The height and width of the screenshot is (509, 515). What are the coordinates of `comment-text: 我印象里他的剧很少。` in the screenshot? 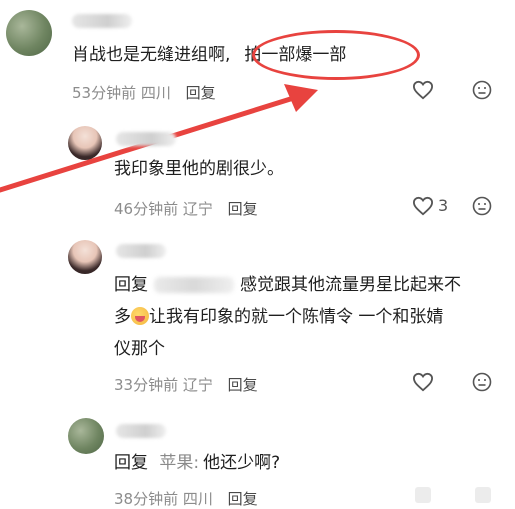 It's located at (199, 169).